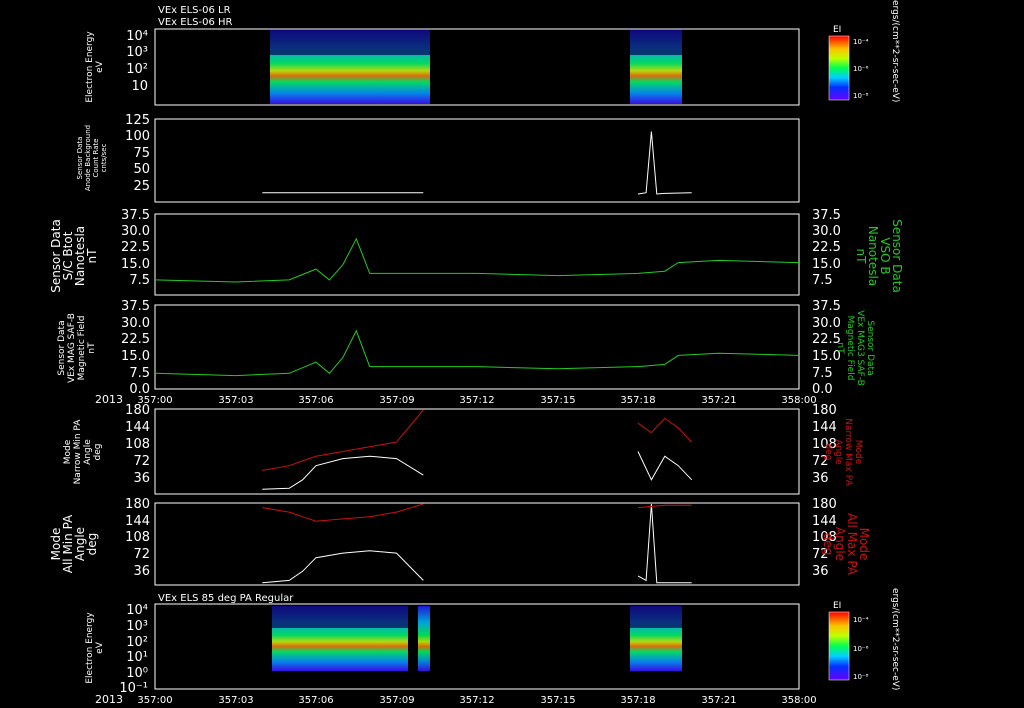  What do you see at coordinates (135, 323) in the screenshot?
I see `panel4-ytick-1: 30.0` at bounding box center [135, 323].